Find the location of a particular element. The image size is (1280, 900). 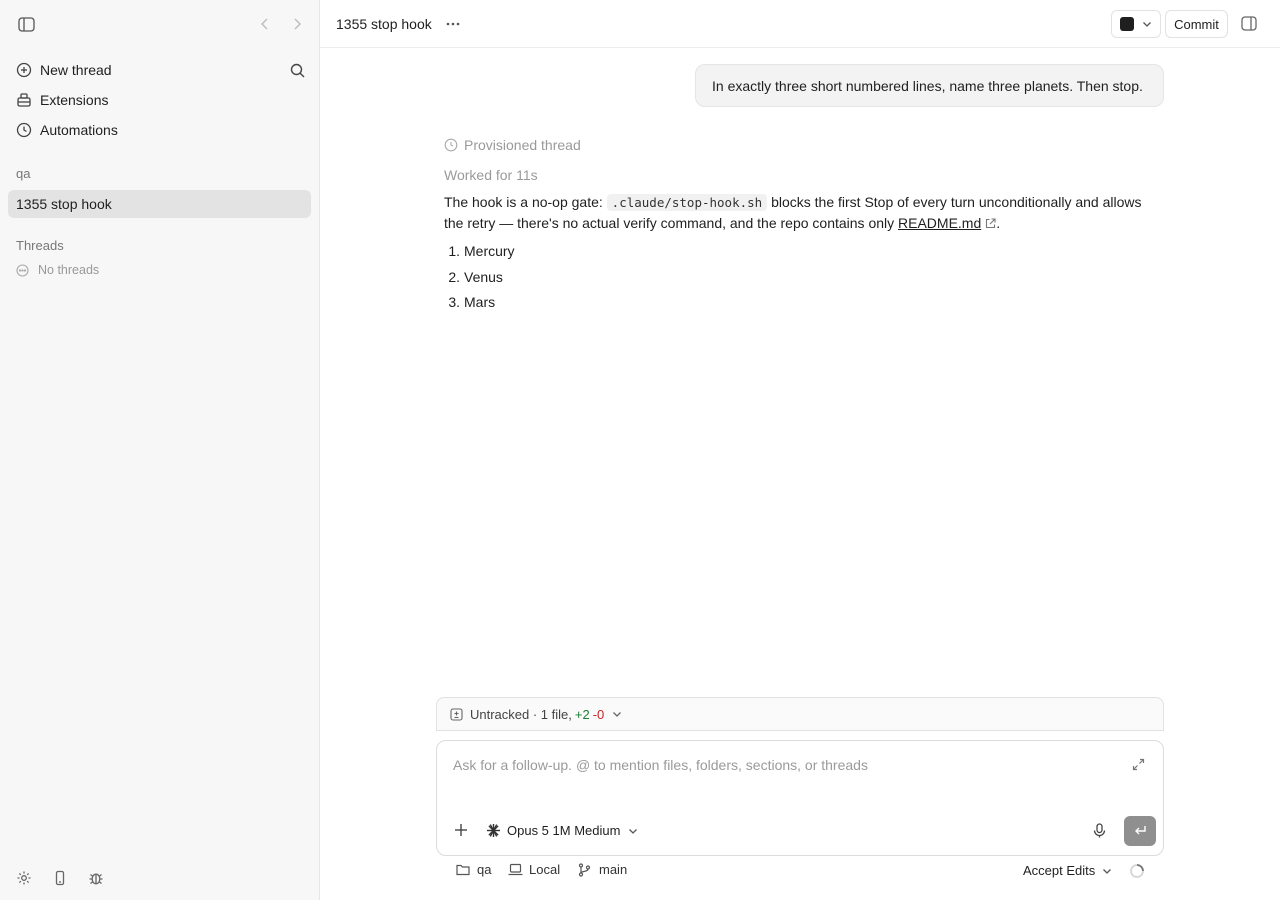

extensions-button: Extensions is located at coordinates (159, 100).